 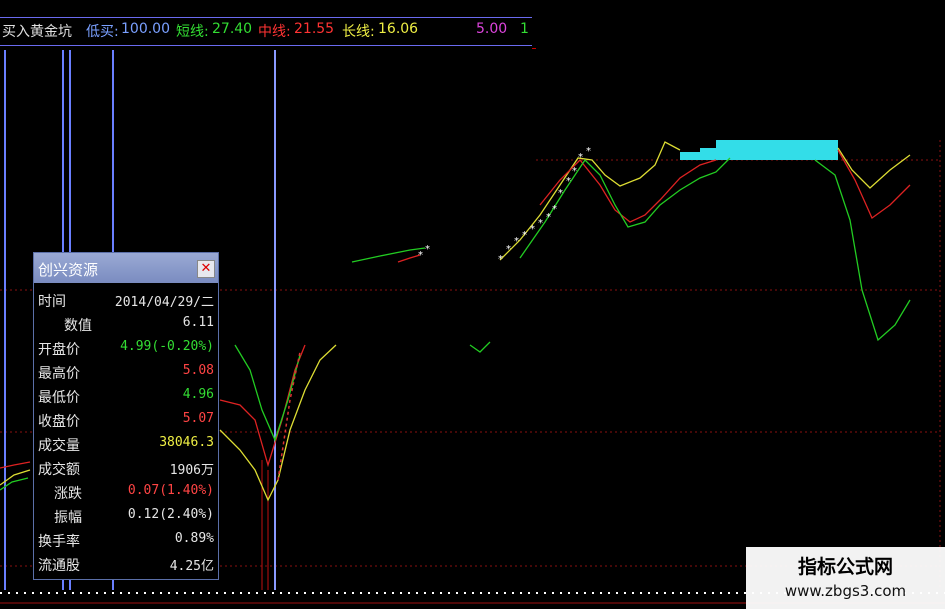 I want to click on long-value: 16.06, so click(x=398, y=29).